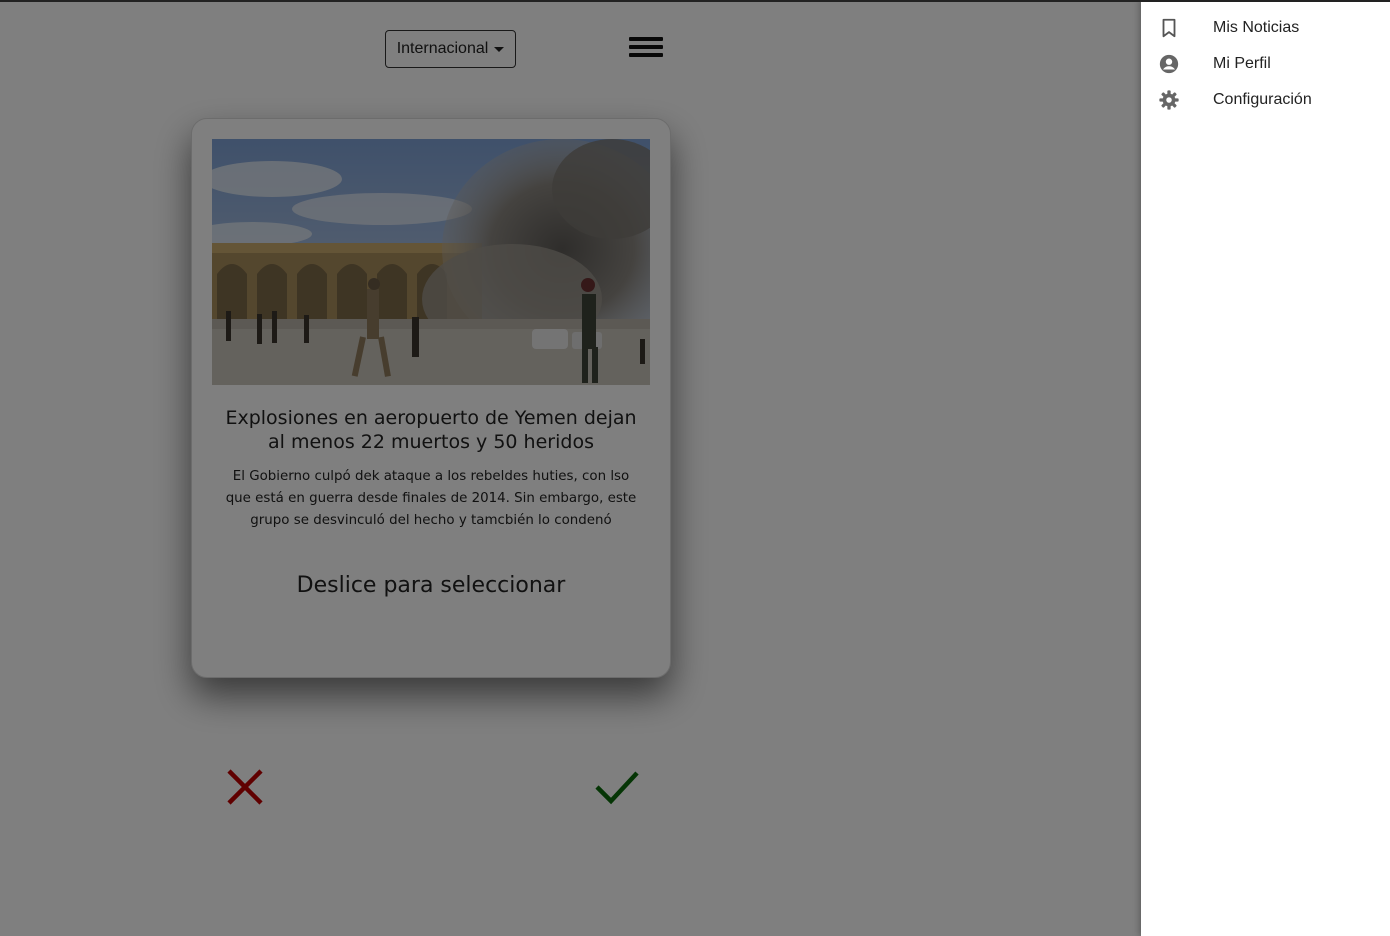  Describe the element at coordinates (1169, 28) in the screenshot. I see `bookmark-icon` at that location.